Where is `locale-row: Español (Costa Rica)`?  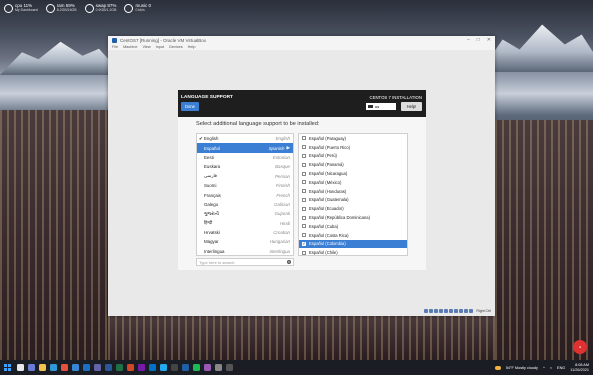 locale-row: Español (Costa Rica) is located at coordinates (353, 235).